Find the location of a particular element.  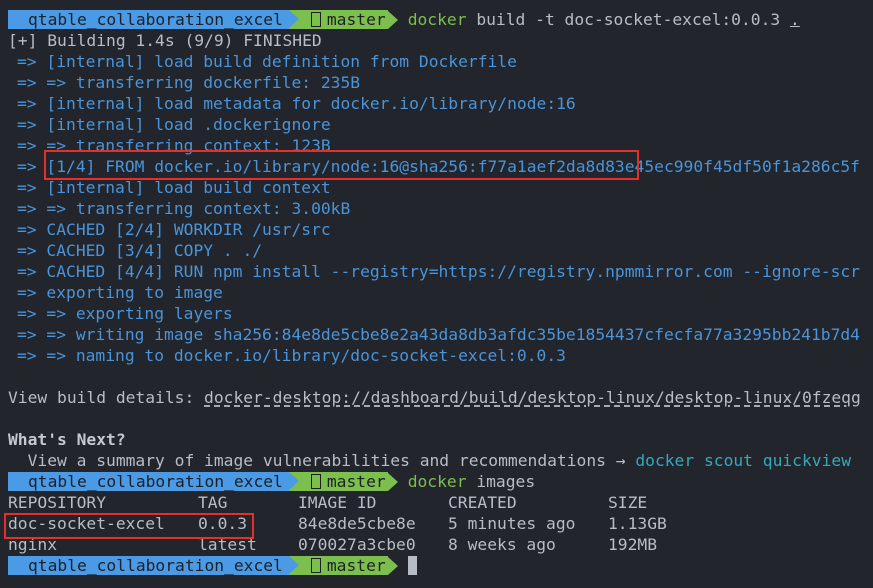

build-step: => CACHED [2/4] WORKDIR /usr/src is located at coordinates (174, 229).